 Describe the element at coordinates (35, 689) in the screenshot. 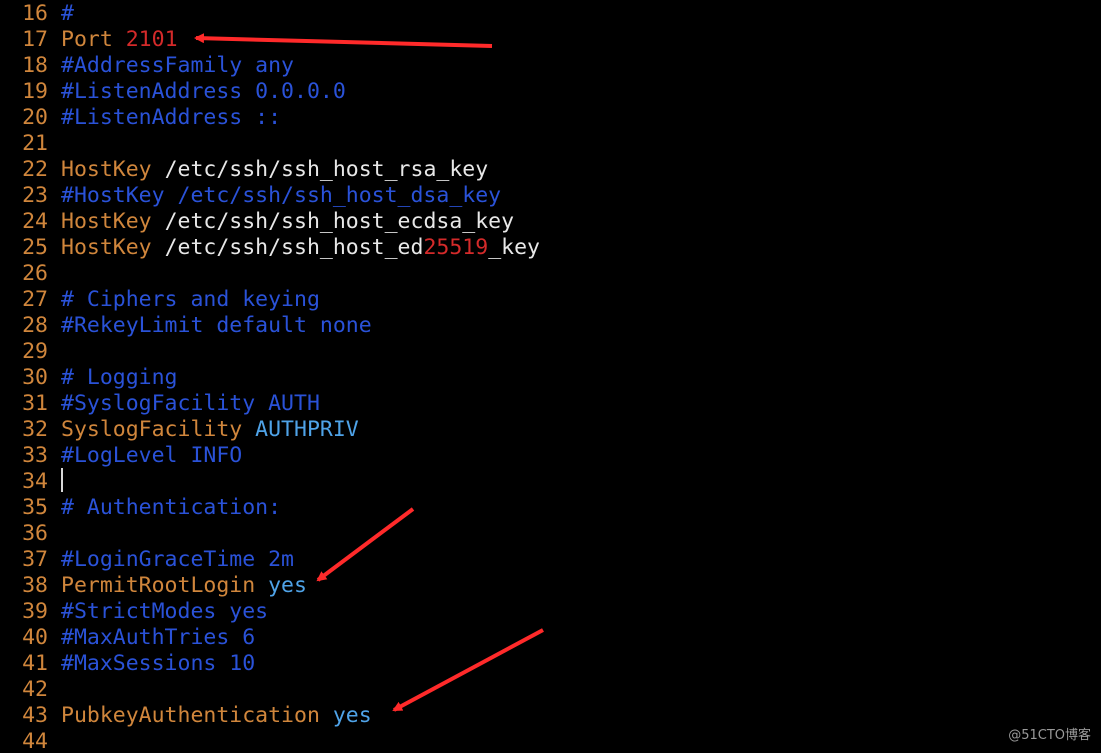

I see `line-number: 42` at that location.